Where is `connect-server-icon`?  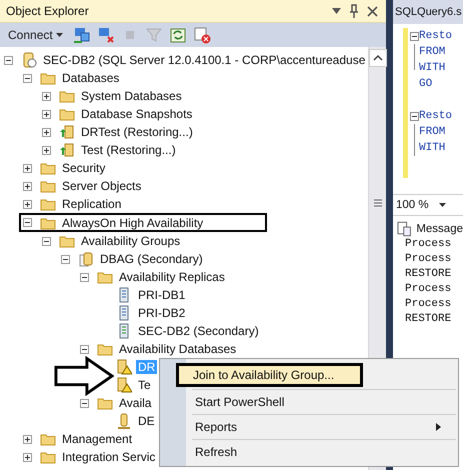
connect-server-icon is located at coordinates (81, 35).